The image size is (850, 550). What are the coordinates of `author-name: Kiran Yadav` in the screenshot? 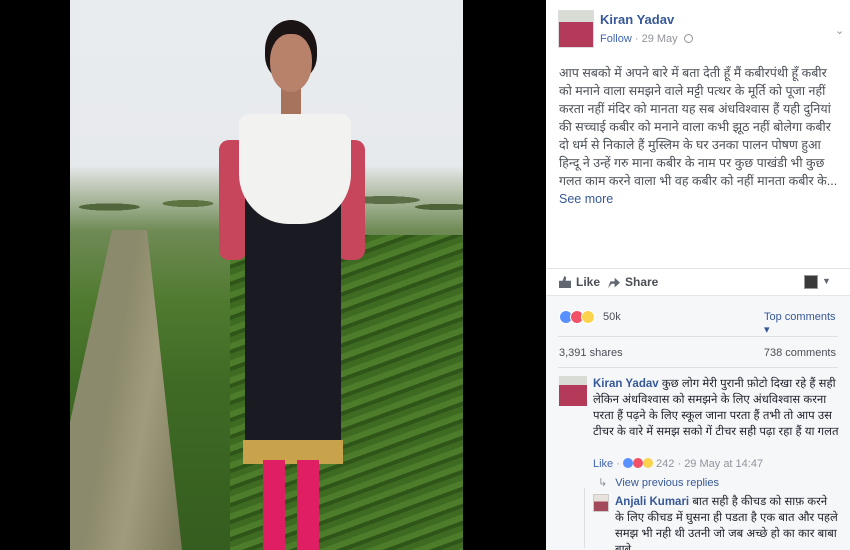 It's located at (637, 19).